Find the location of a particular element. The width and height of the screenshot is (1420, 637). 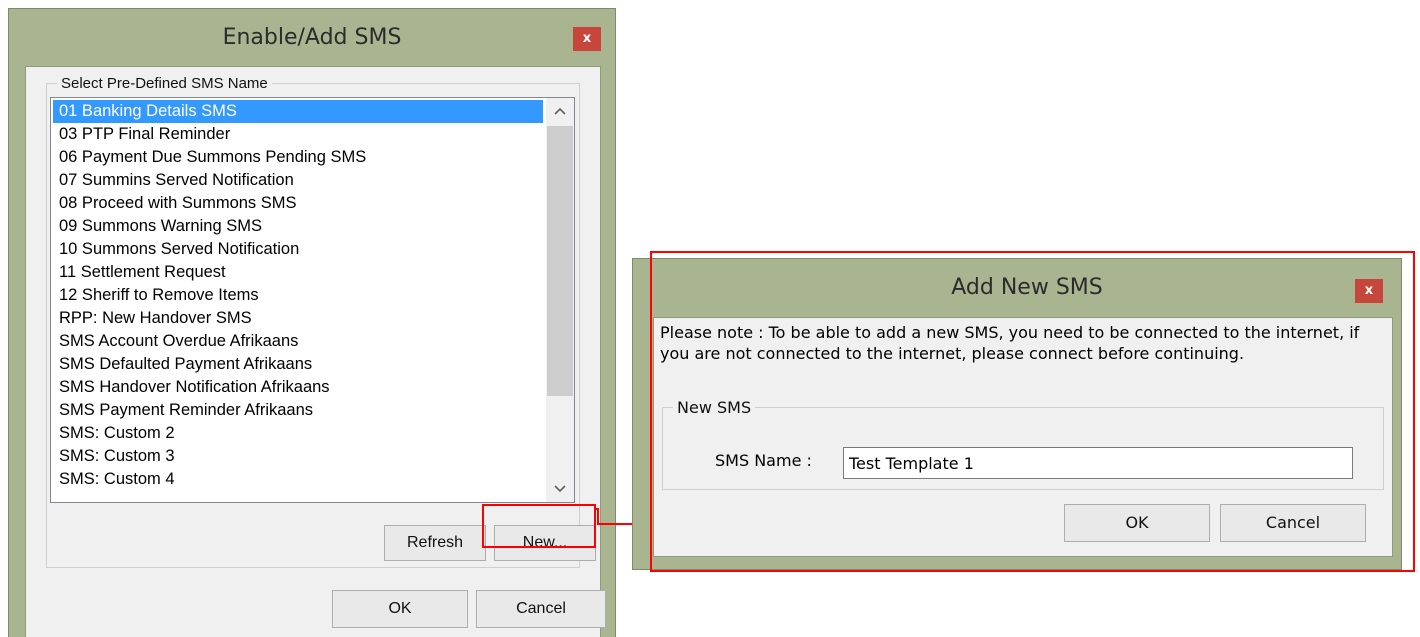

chevron-up-icon is located at coordinates (560, 111).